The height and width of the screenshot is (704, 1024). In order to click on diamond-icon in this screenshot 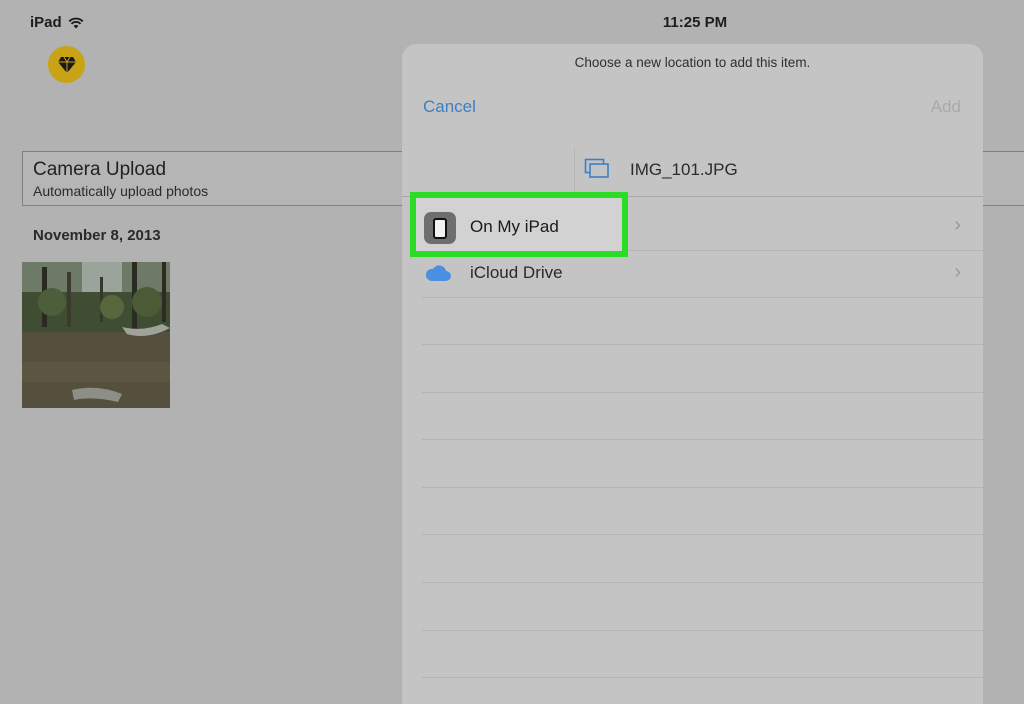, I will do `click(66, 64)`.